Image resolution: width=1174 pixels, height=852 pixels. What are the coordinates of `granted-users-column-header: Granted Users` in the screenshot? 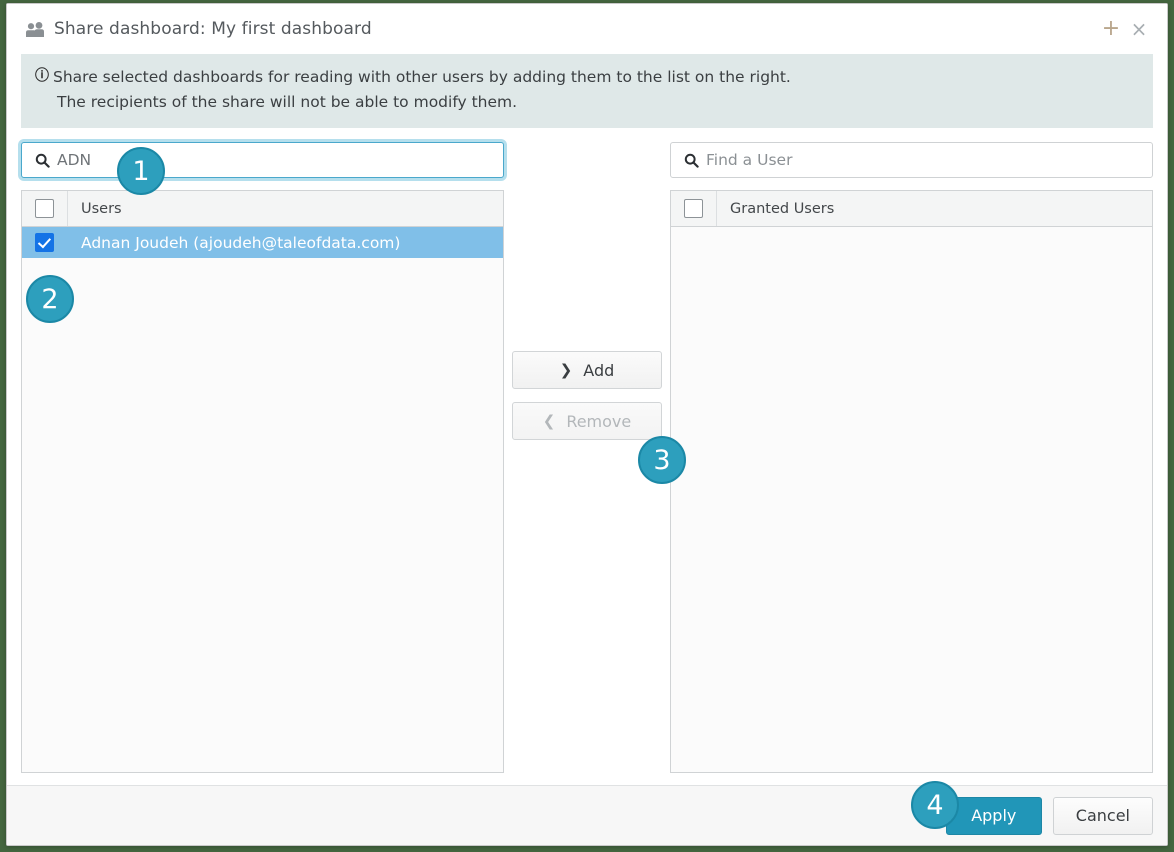 It's located at (782, 208).